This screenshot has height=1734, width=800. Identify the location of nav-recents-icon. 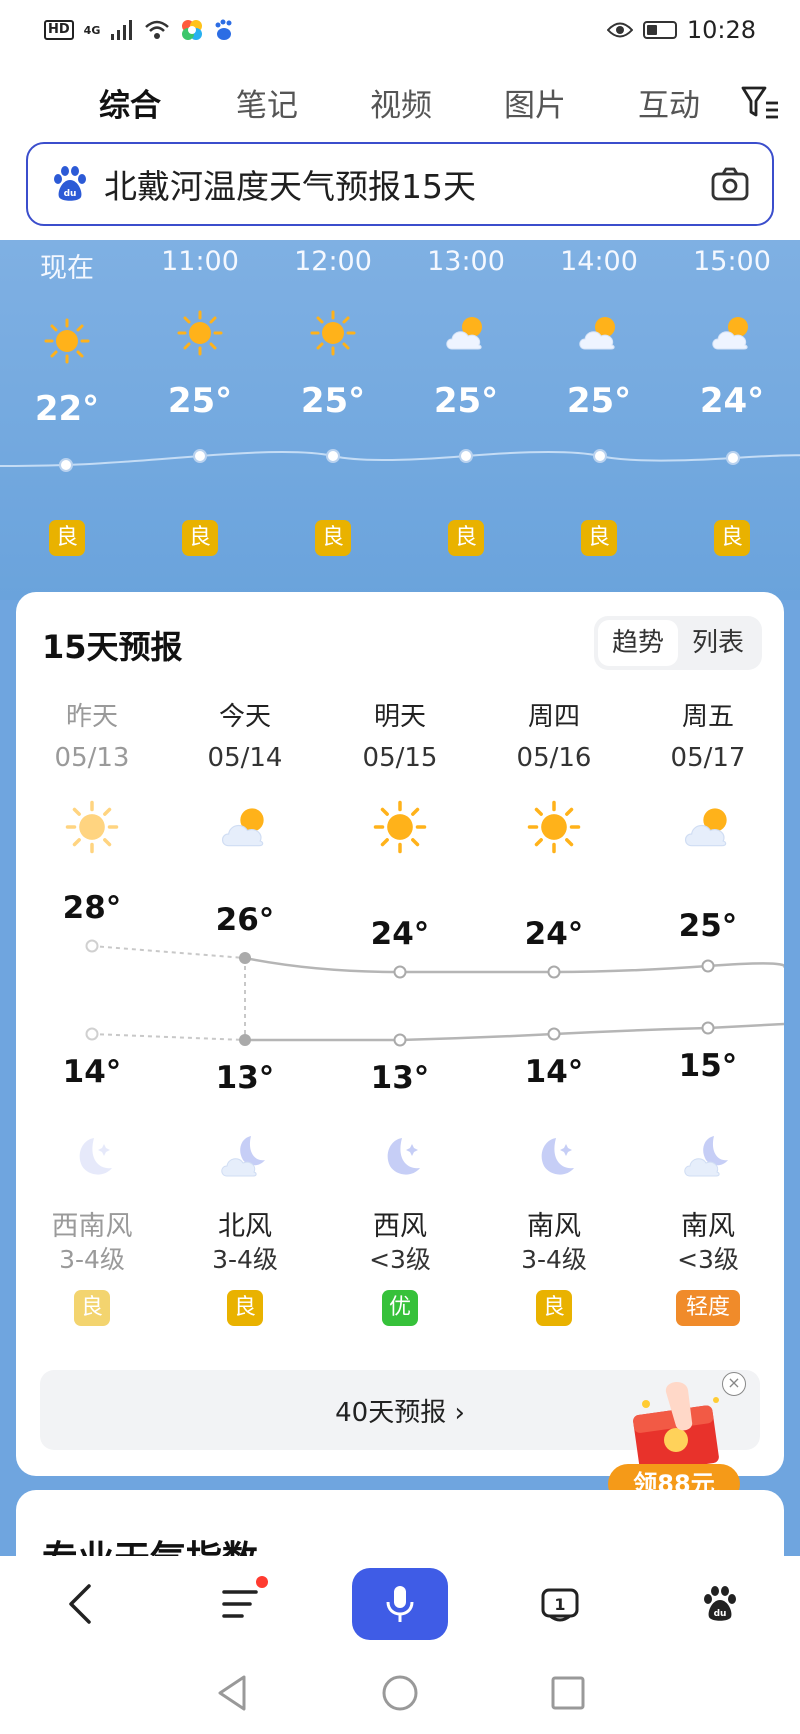
(568, 1693).